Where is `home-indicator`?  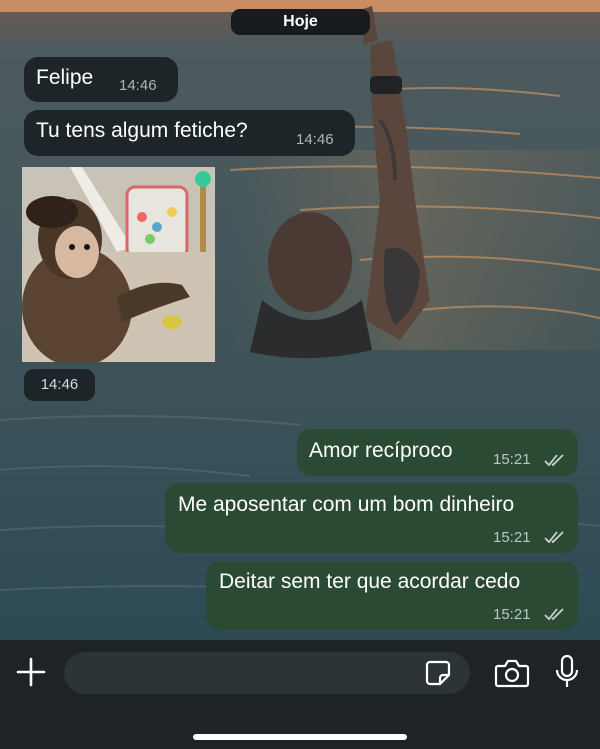
home-indicator is located at coordinates (300, 737).